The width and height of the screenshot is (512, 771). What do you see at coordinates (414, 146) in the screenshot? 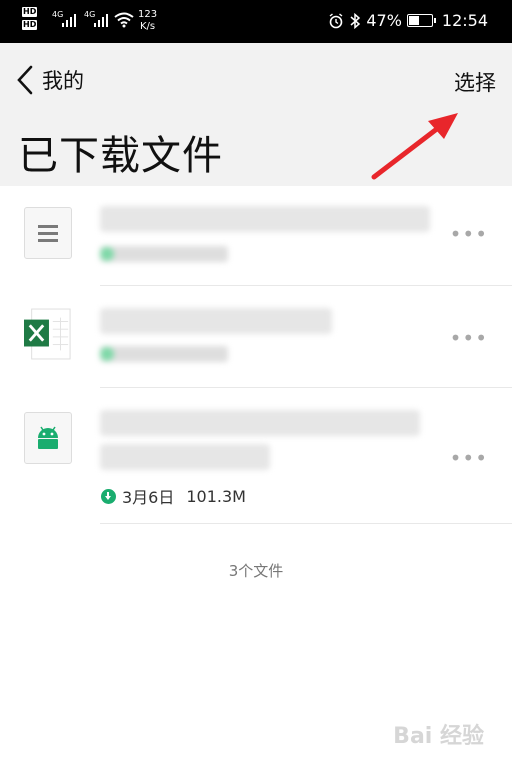
I see `red-arrow-annotation` at bounding box center [414, 146].